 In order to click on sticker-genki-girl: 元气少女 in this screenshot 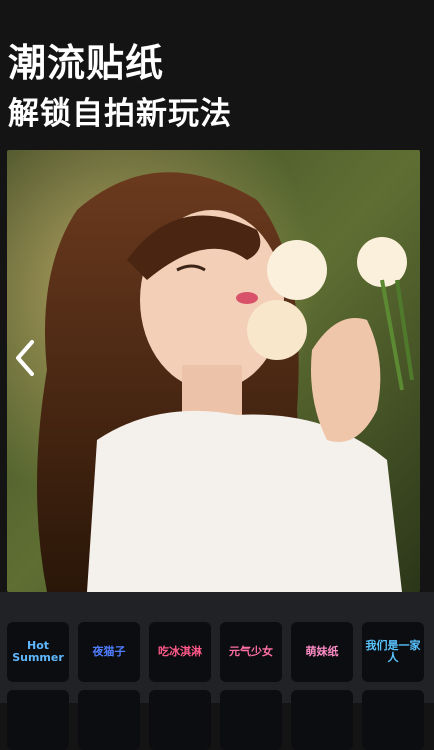, I will do `click(251, 652)`.